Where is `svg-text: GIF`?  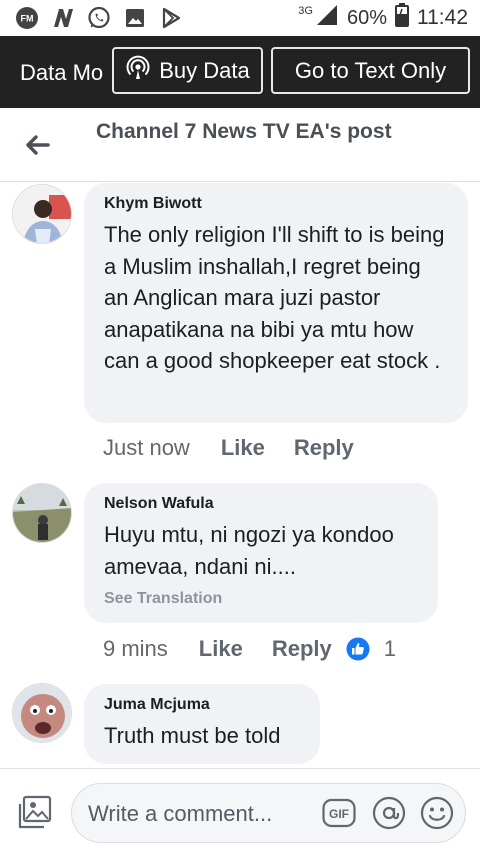 svg-text: GIF is located at coordinates (339, 814).